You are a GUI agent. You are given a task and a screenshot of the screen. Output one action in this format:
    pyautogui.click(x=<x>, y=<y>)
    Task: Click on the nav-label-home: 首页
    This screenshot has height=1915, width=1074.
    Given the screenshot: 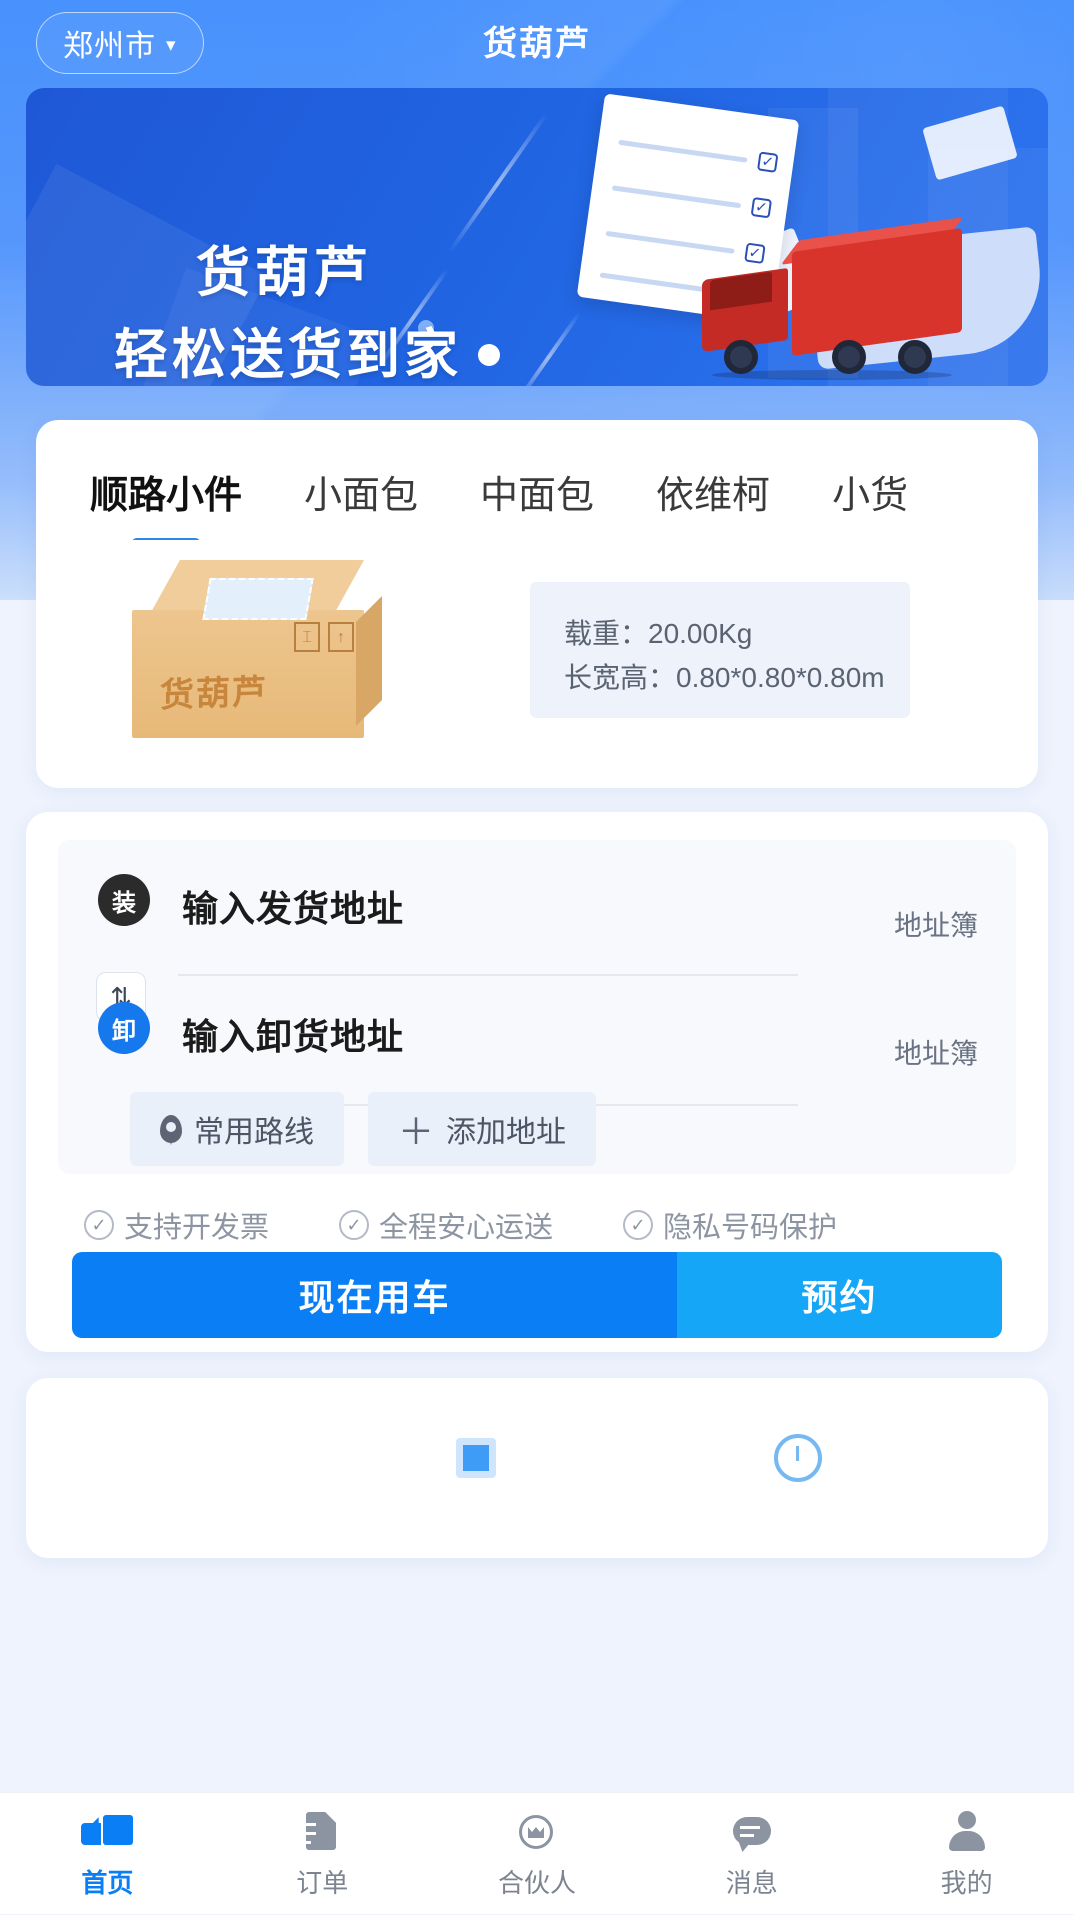 What is the action you would take?
    pyautogui.click(x=107, y=1883)
    